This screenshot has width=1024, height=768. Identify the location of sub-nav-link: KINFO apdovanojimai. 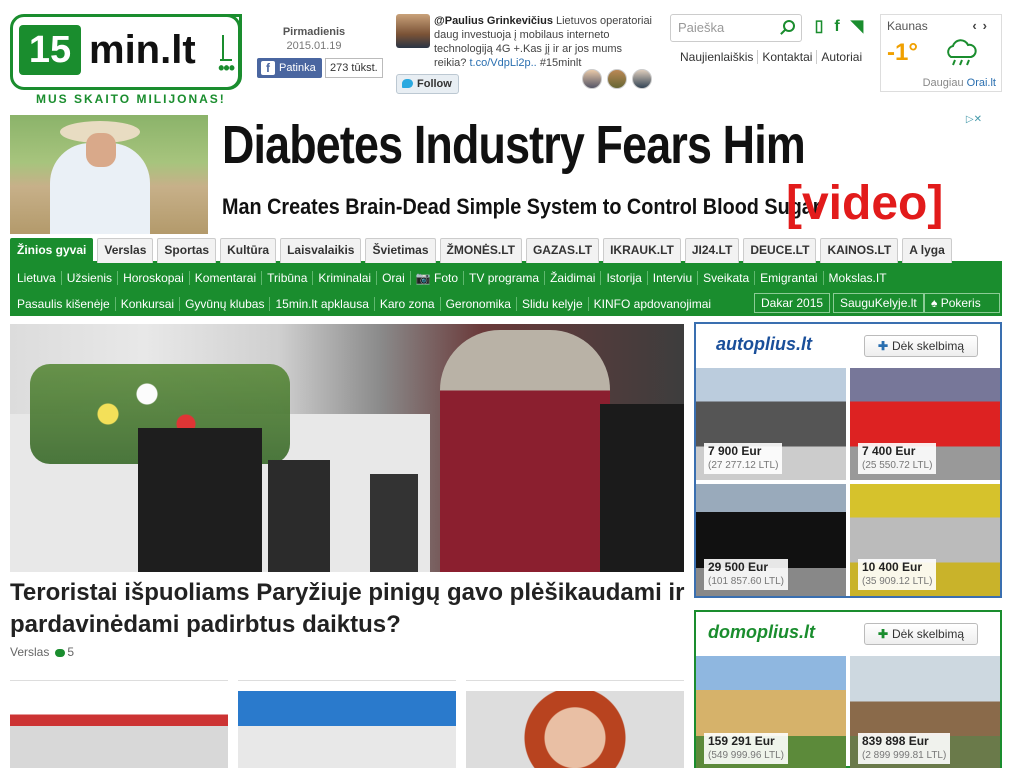
(652, 304).